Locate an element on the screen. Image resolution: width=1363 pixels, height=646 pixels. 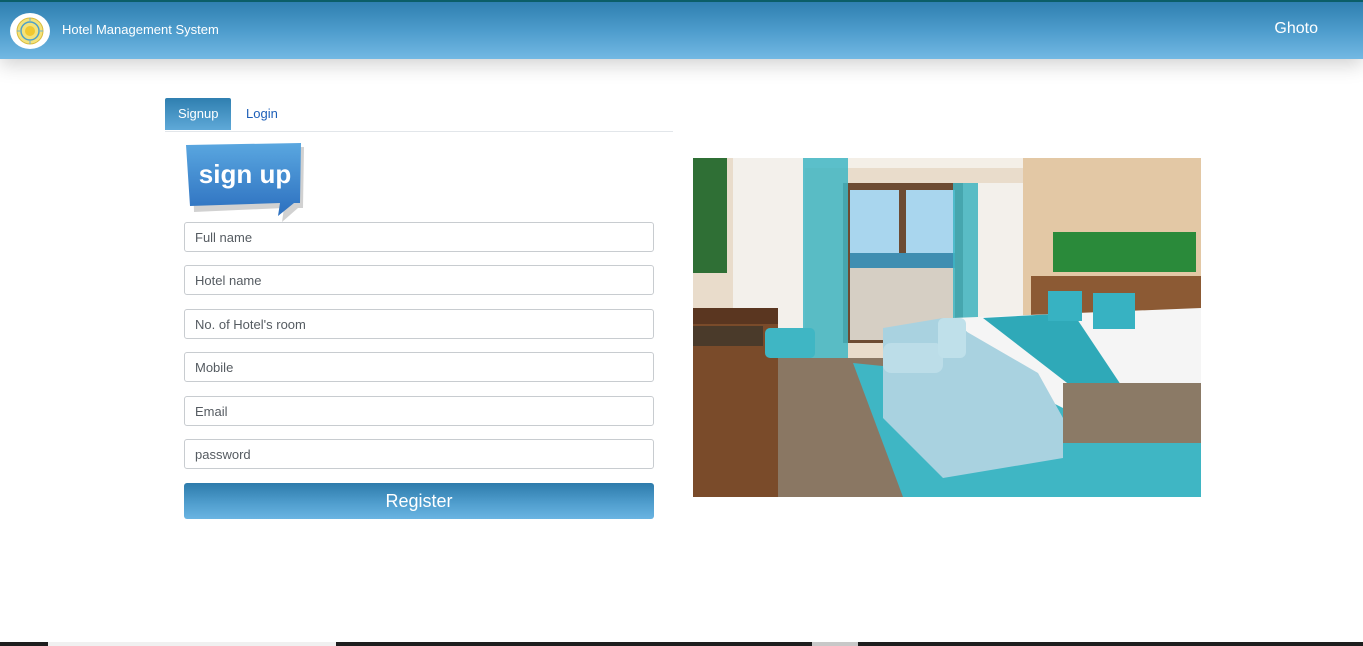
signup-badge-text: sign up is located at coordinates (245, 174).